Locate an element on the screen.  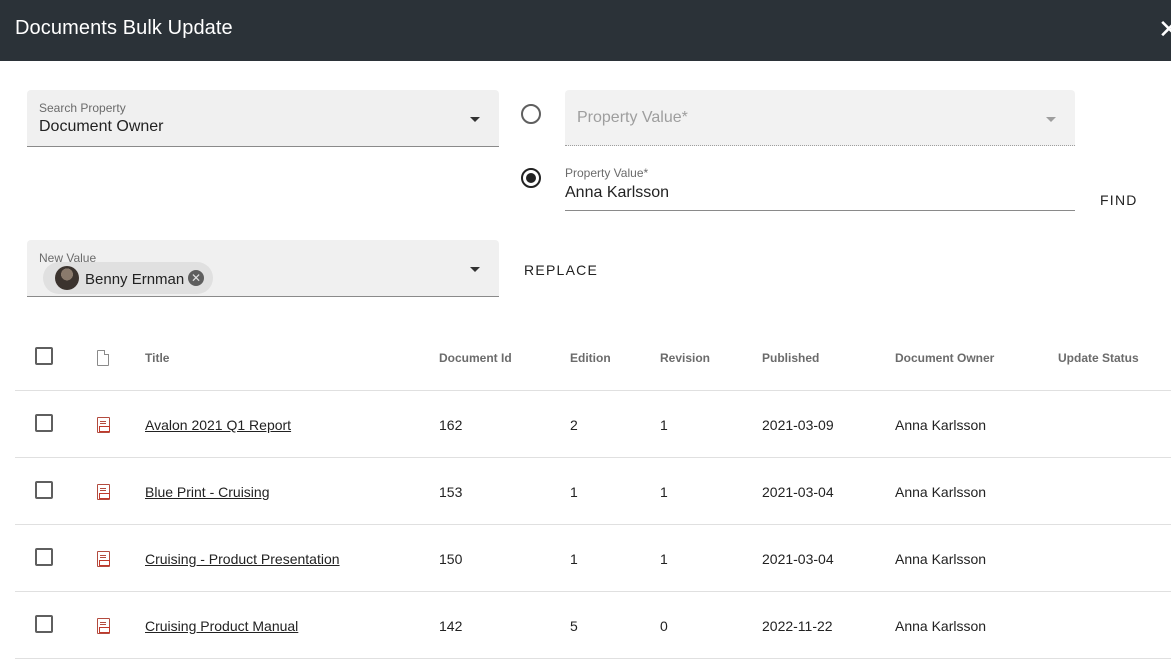
document-id: 142 is located at coordinates (451, 626).